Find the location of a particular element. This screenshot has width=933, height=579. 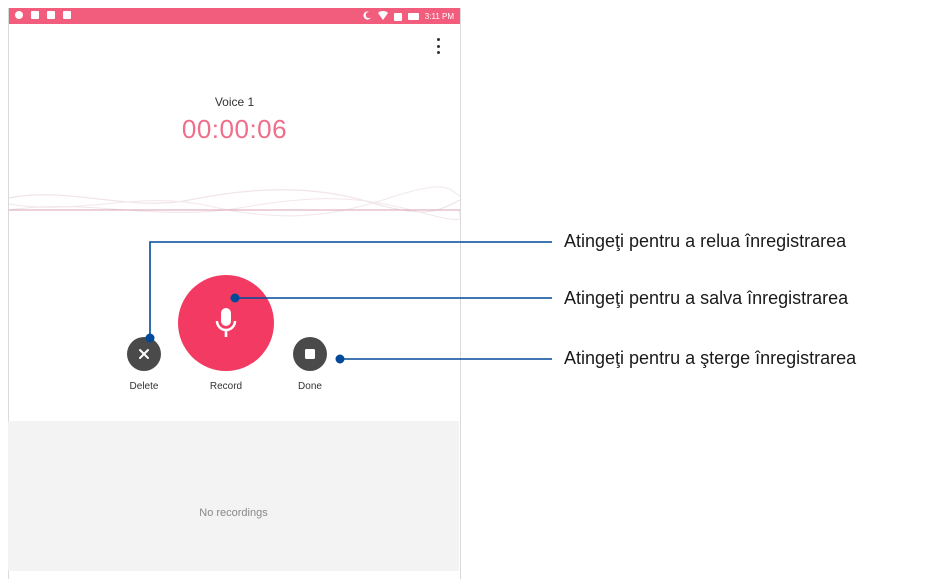

microphone-icon is located at coordinates (226, 322).